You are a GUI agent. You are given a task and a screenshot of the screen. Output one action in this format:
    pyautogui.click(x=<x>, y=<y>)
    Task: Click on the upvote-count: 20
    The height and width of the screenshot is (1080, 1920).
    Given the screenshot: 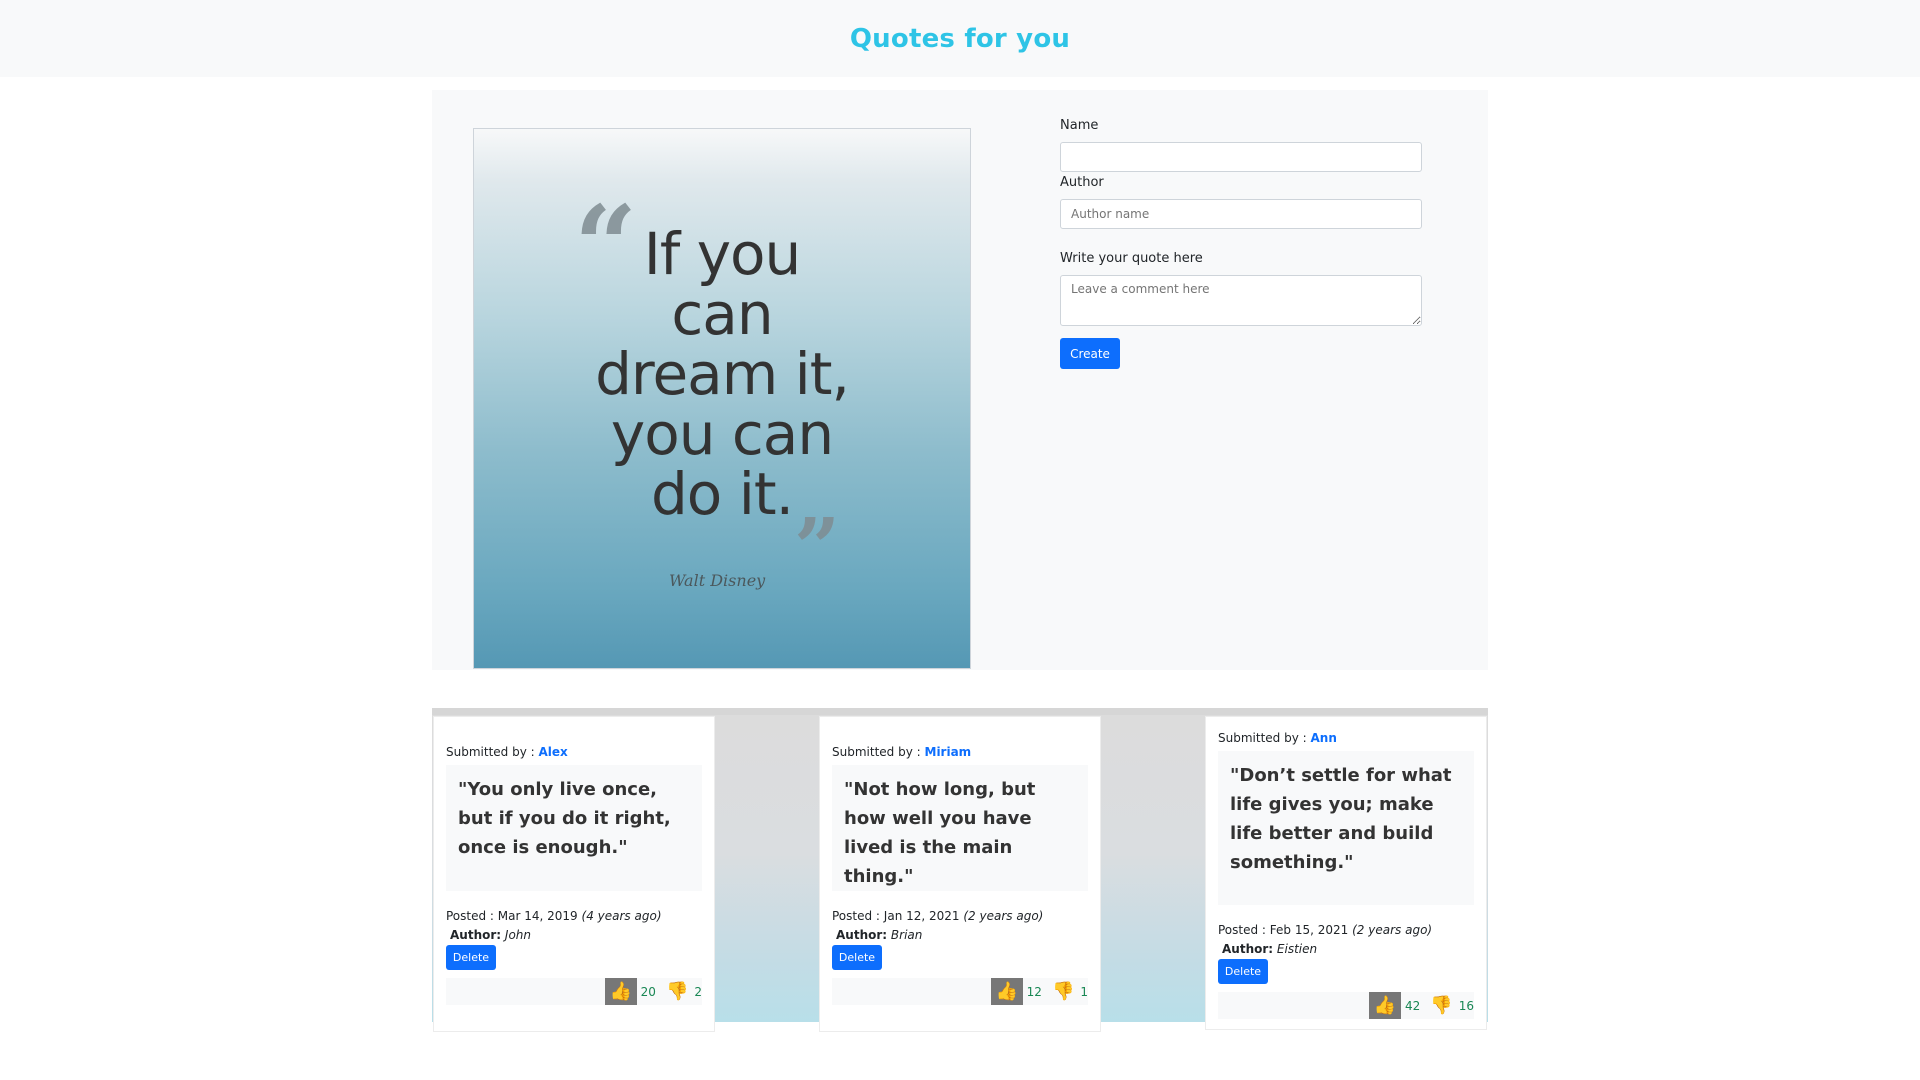 What is the action you would take?
    pyautogui.click(x=648, y=991)
    